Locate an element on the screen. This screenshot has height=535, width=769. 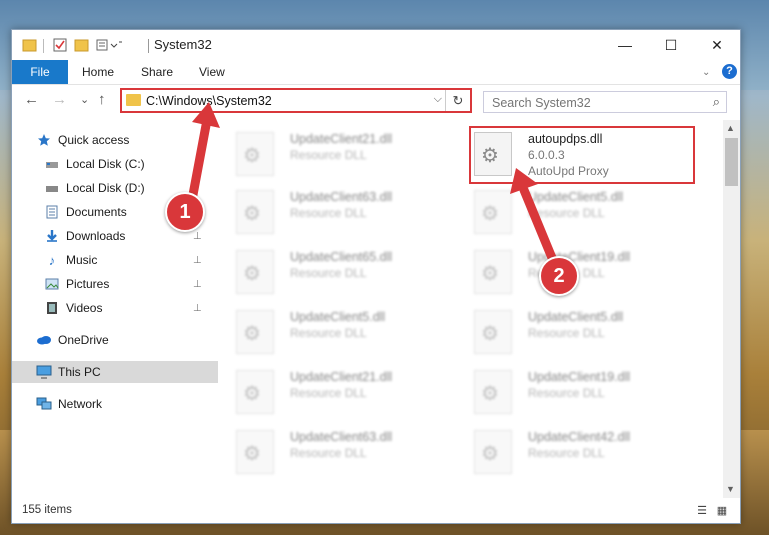
close-button: ✕ is located at coordinates (717, 45).